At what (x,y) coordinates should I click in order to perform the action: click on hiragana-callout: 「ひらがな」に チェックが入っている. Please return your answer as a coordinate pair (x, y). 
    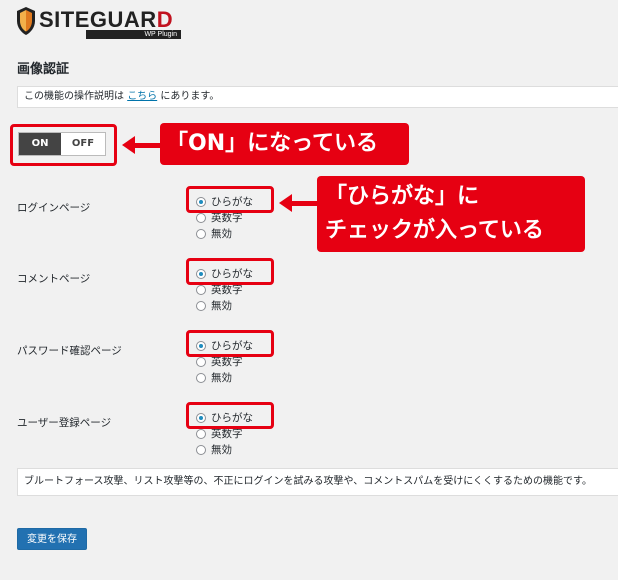
    Looking at the image, I should click on (451, 214).